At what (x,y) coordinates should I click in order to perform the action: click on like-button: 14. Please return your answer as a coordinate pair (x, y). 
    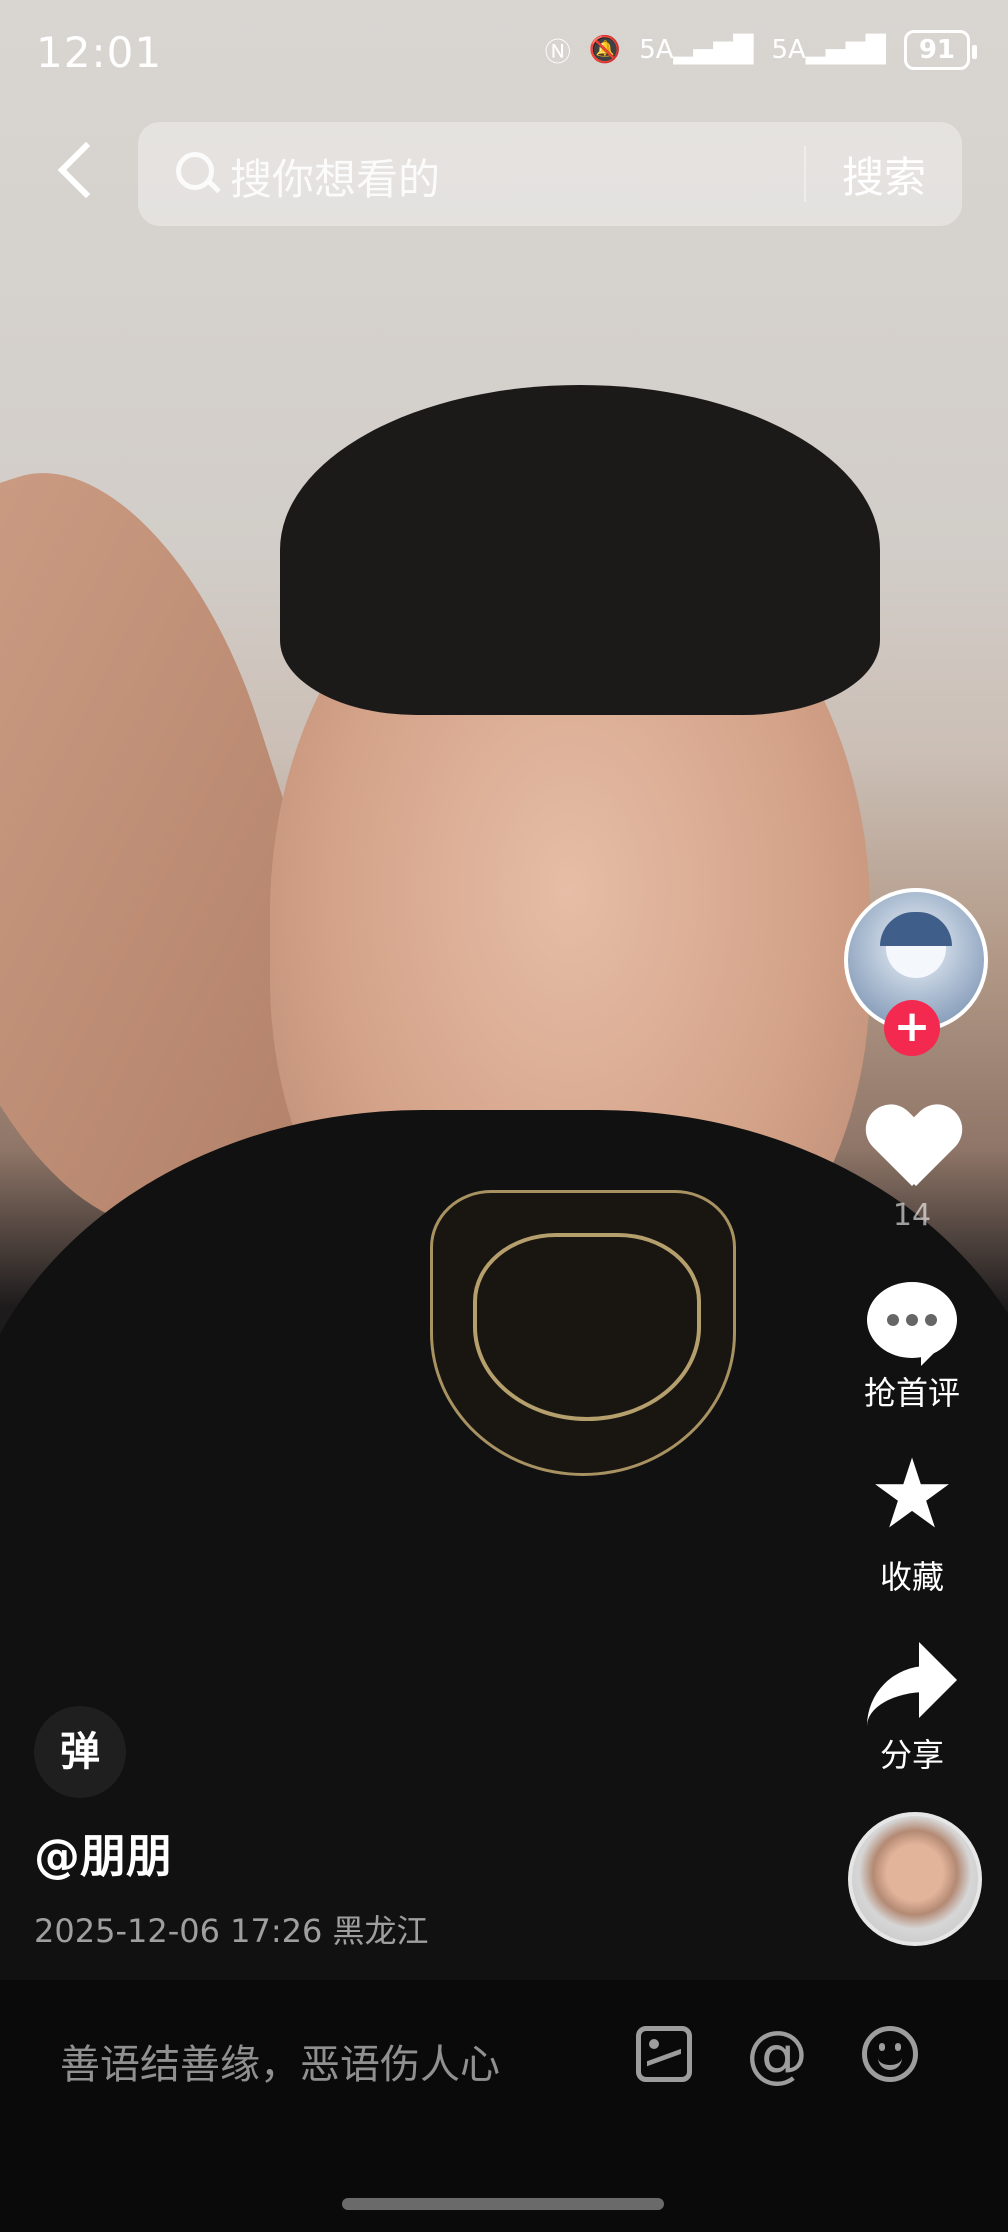
    Looking at the image, I should click on (912, 1169).